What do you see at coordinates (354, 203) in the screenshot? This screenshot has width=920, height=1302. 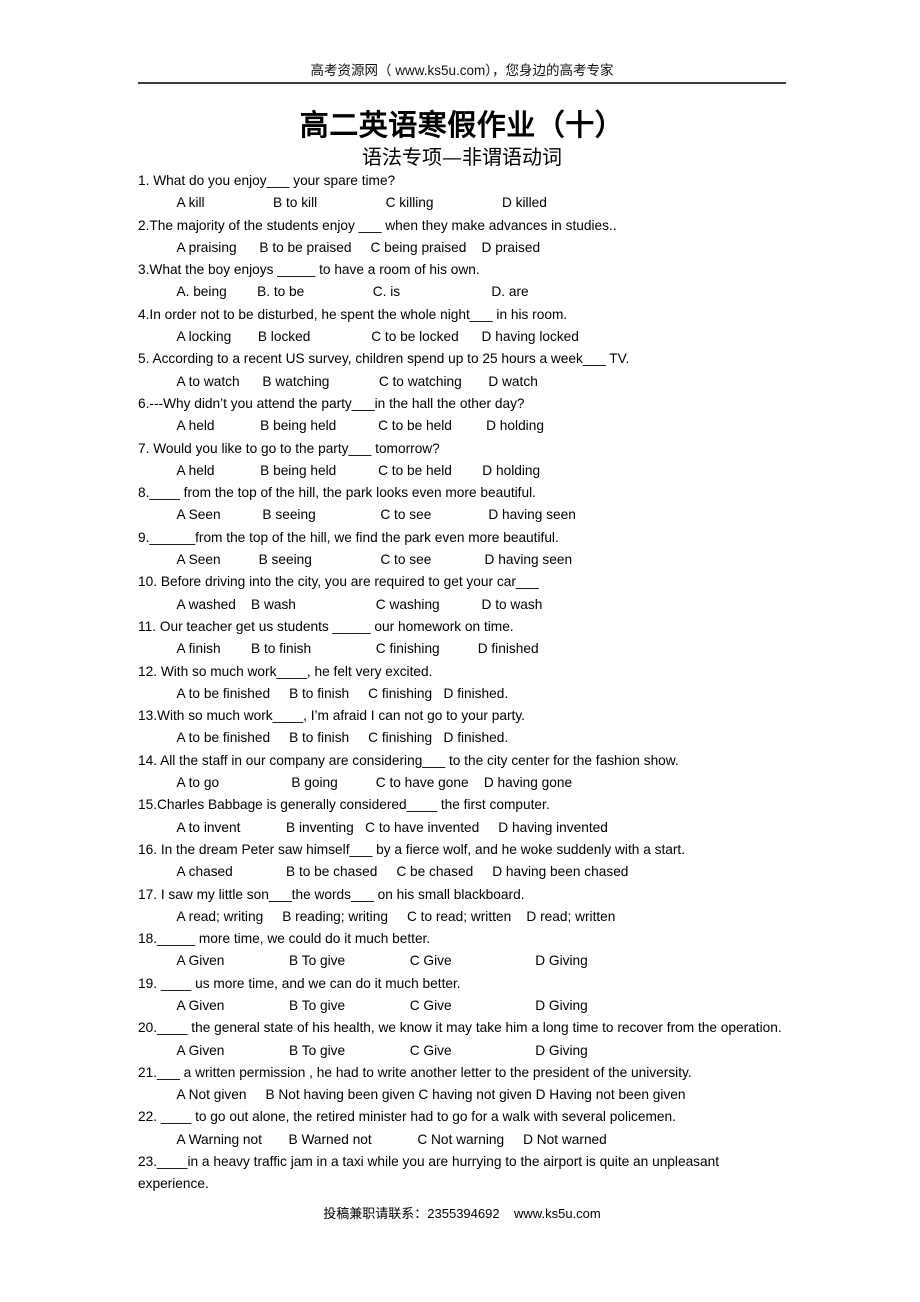 I see `question-options: A kill B to kill C killing D killed` at bounding box center [354, 203].